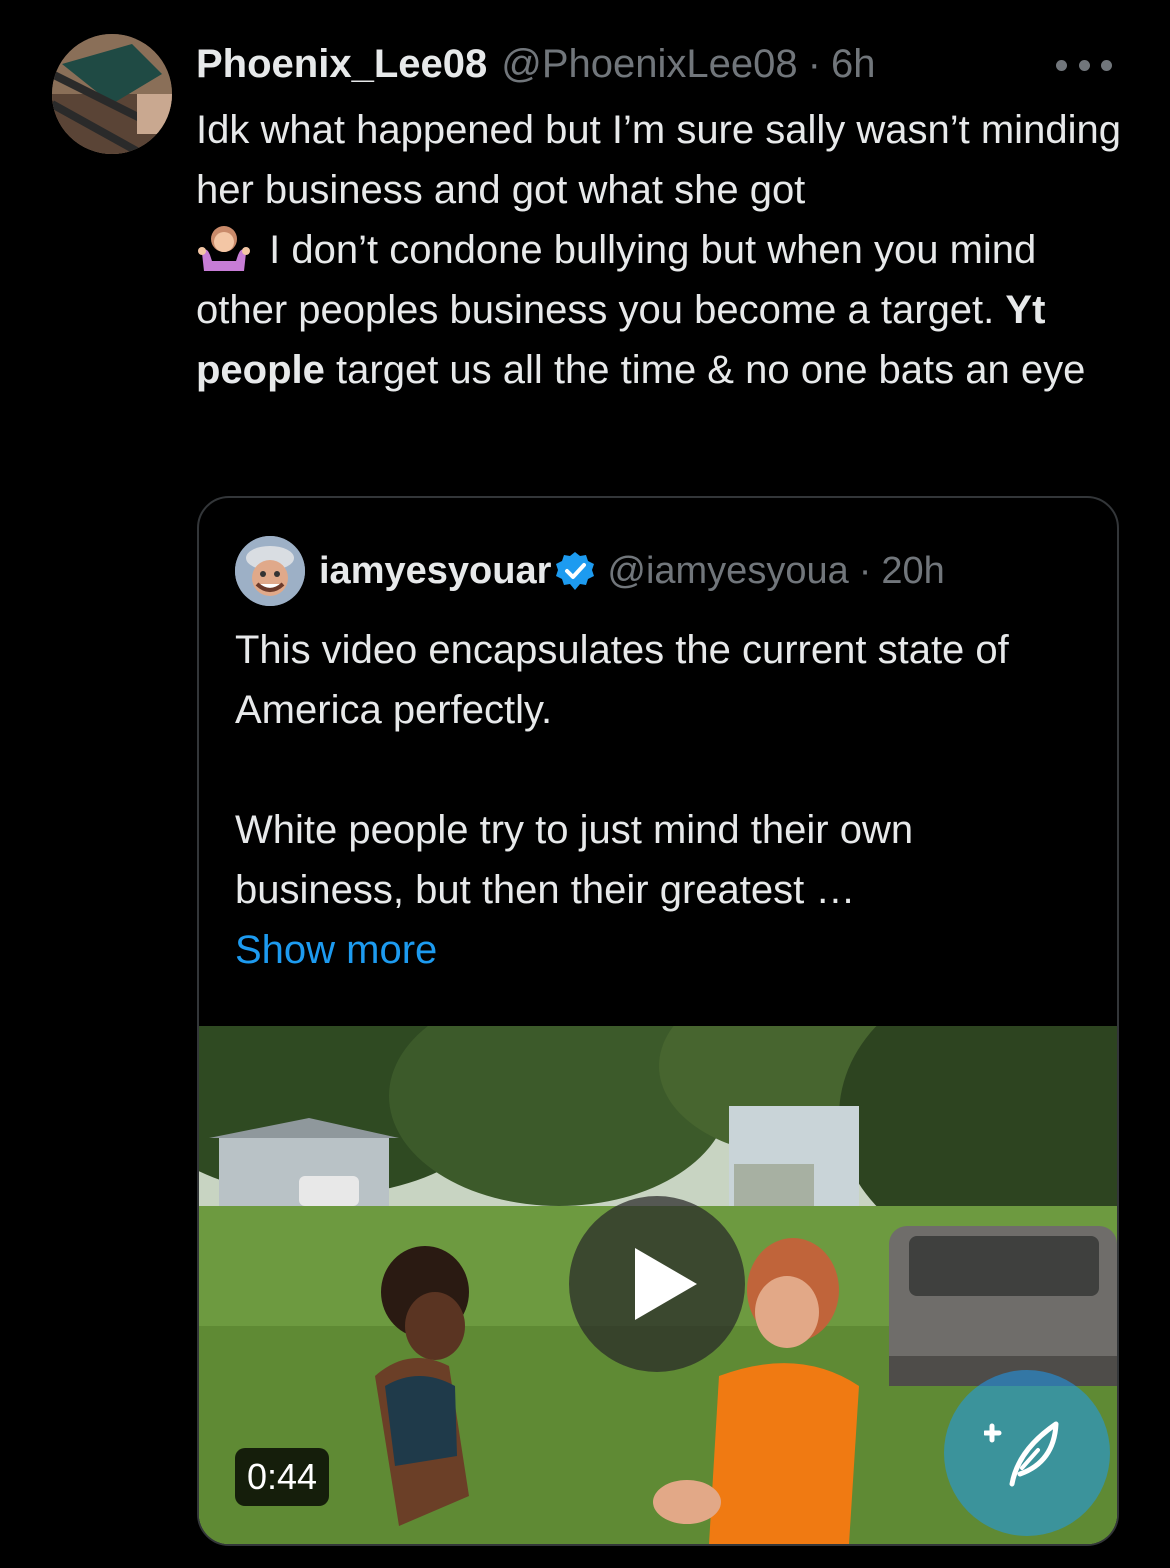 The width and height of the screenshot is (1170, 1568). I want to click on quoted-author-row: iamyesyouar @iamyesyoua · 20h, so click(704, 571).